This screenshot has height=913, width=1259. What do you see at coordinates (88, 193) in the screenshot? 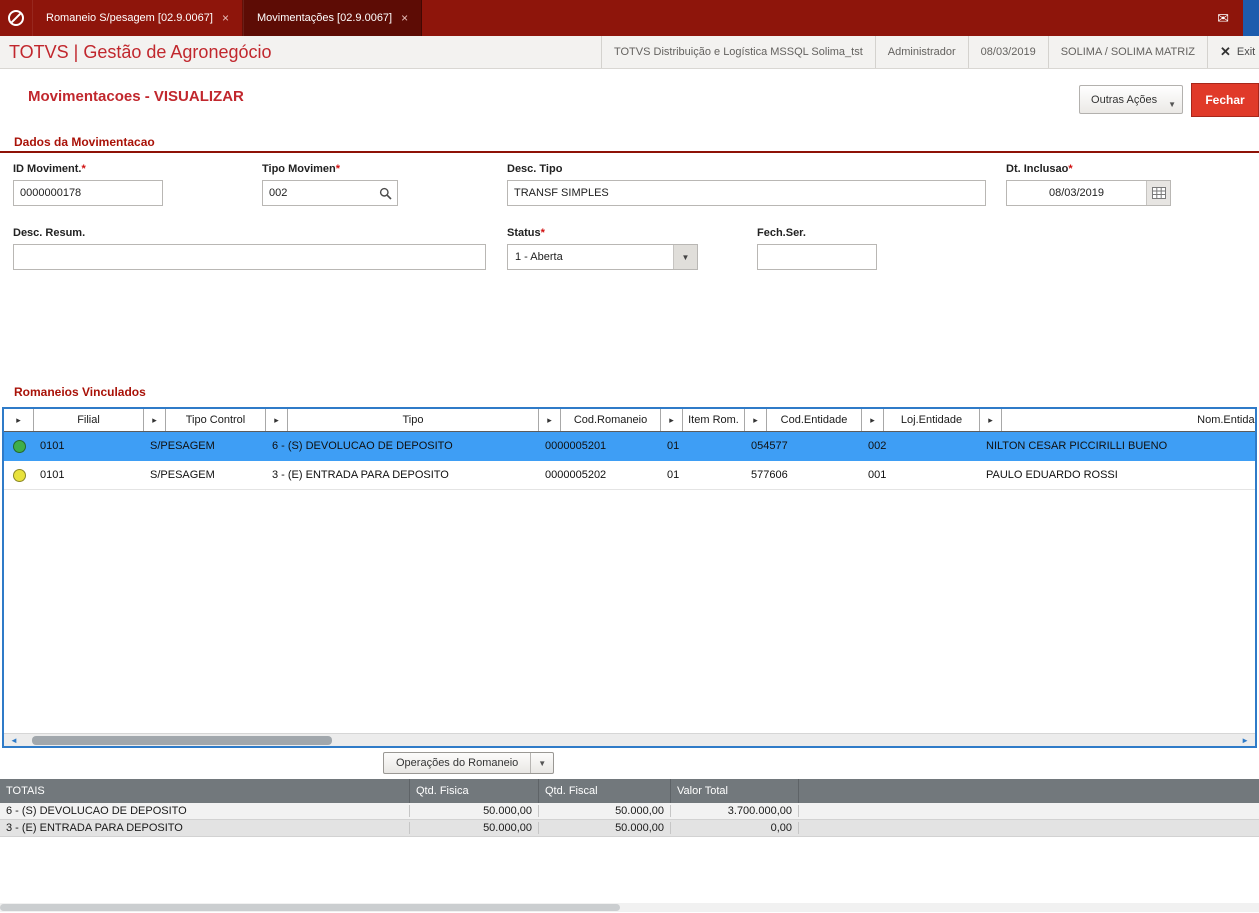
I see `id-moviment-input` at bounding box center [88, 193].